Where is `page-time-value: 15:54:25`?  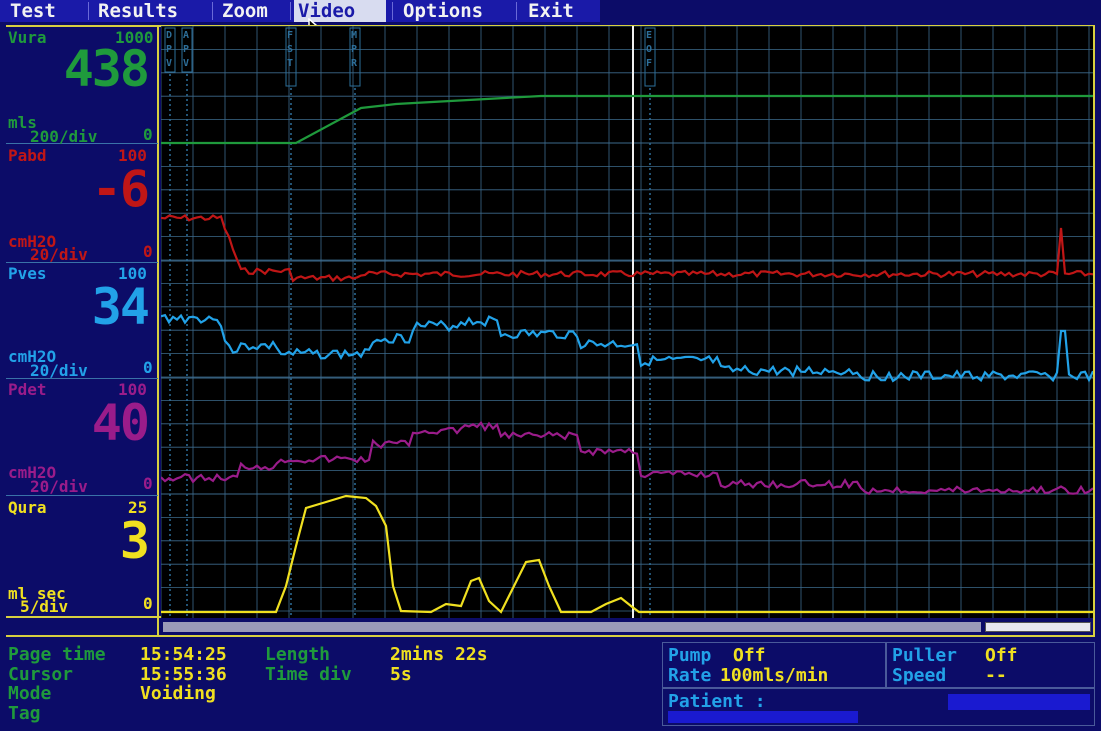
page-time-value: 15:54:25 is located at coordinates (183, 654).